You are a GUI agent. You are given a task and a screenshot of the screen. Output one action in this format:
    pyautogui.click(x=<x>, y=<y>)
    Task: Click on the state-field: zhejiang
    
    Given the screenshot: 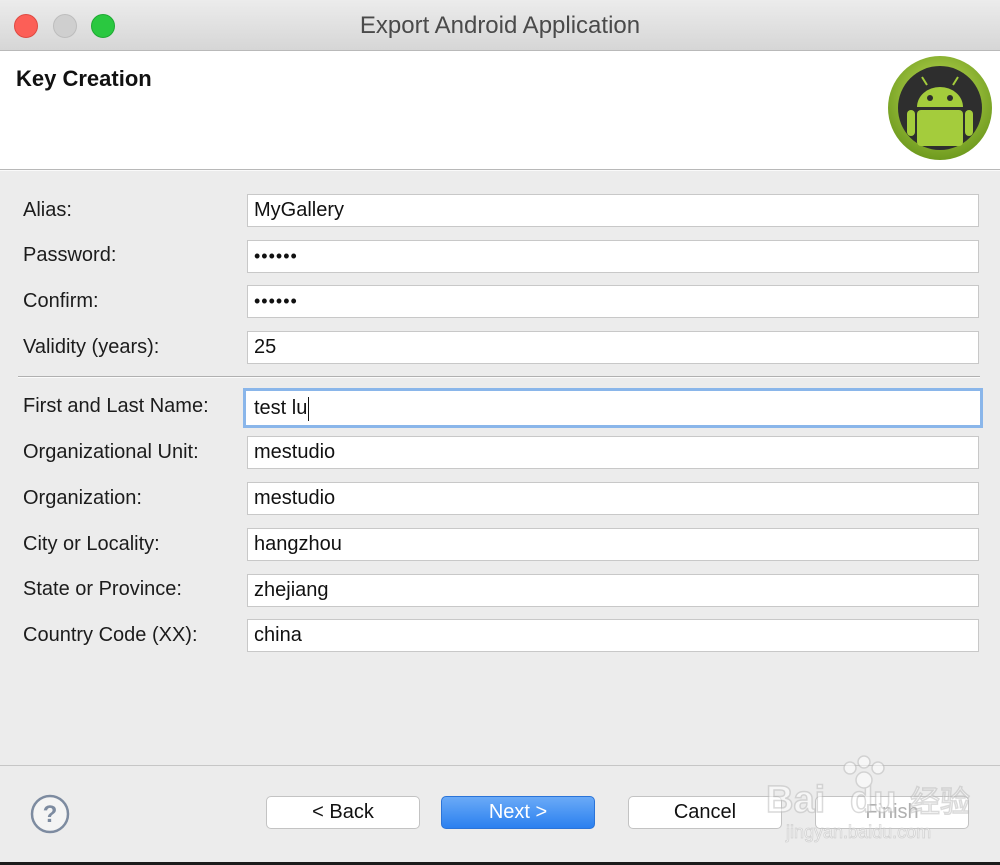 What is the action you would take?
    pyautogui.click(x=613, y=590)
    